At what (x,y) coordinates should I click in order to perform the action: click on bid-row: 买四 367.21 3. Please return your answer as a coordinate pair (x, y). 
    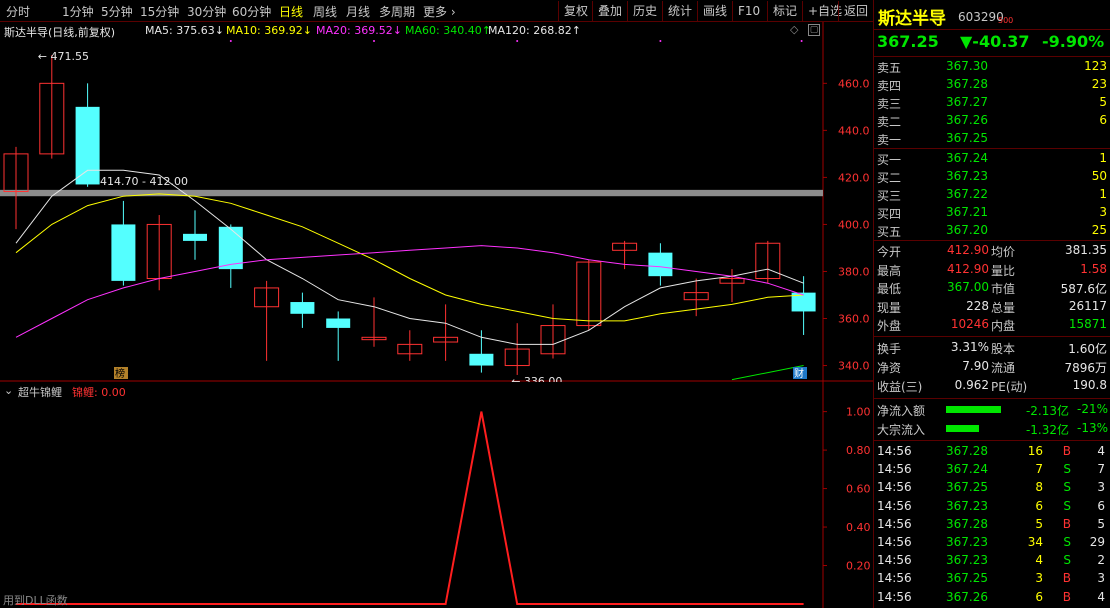
    Looking at the image, I should click on (992, 213).